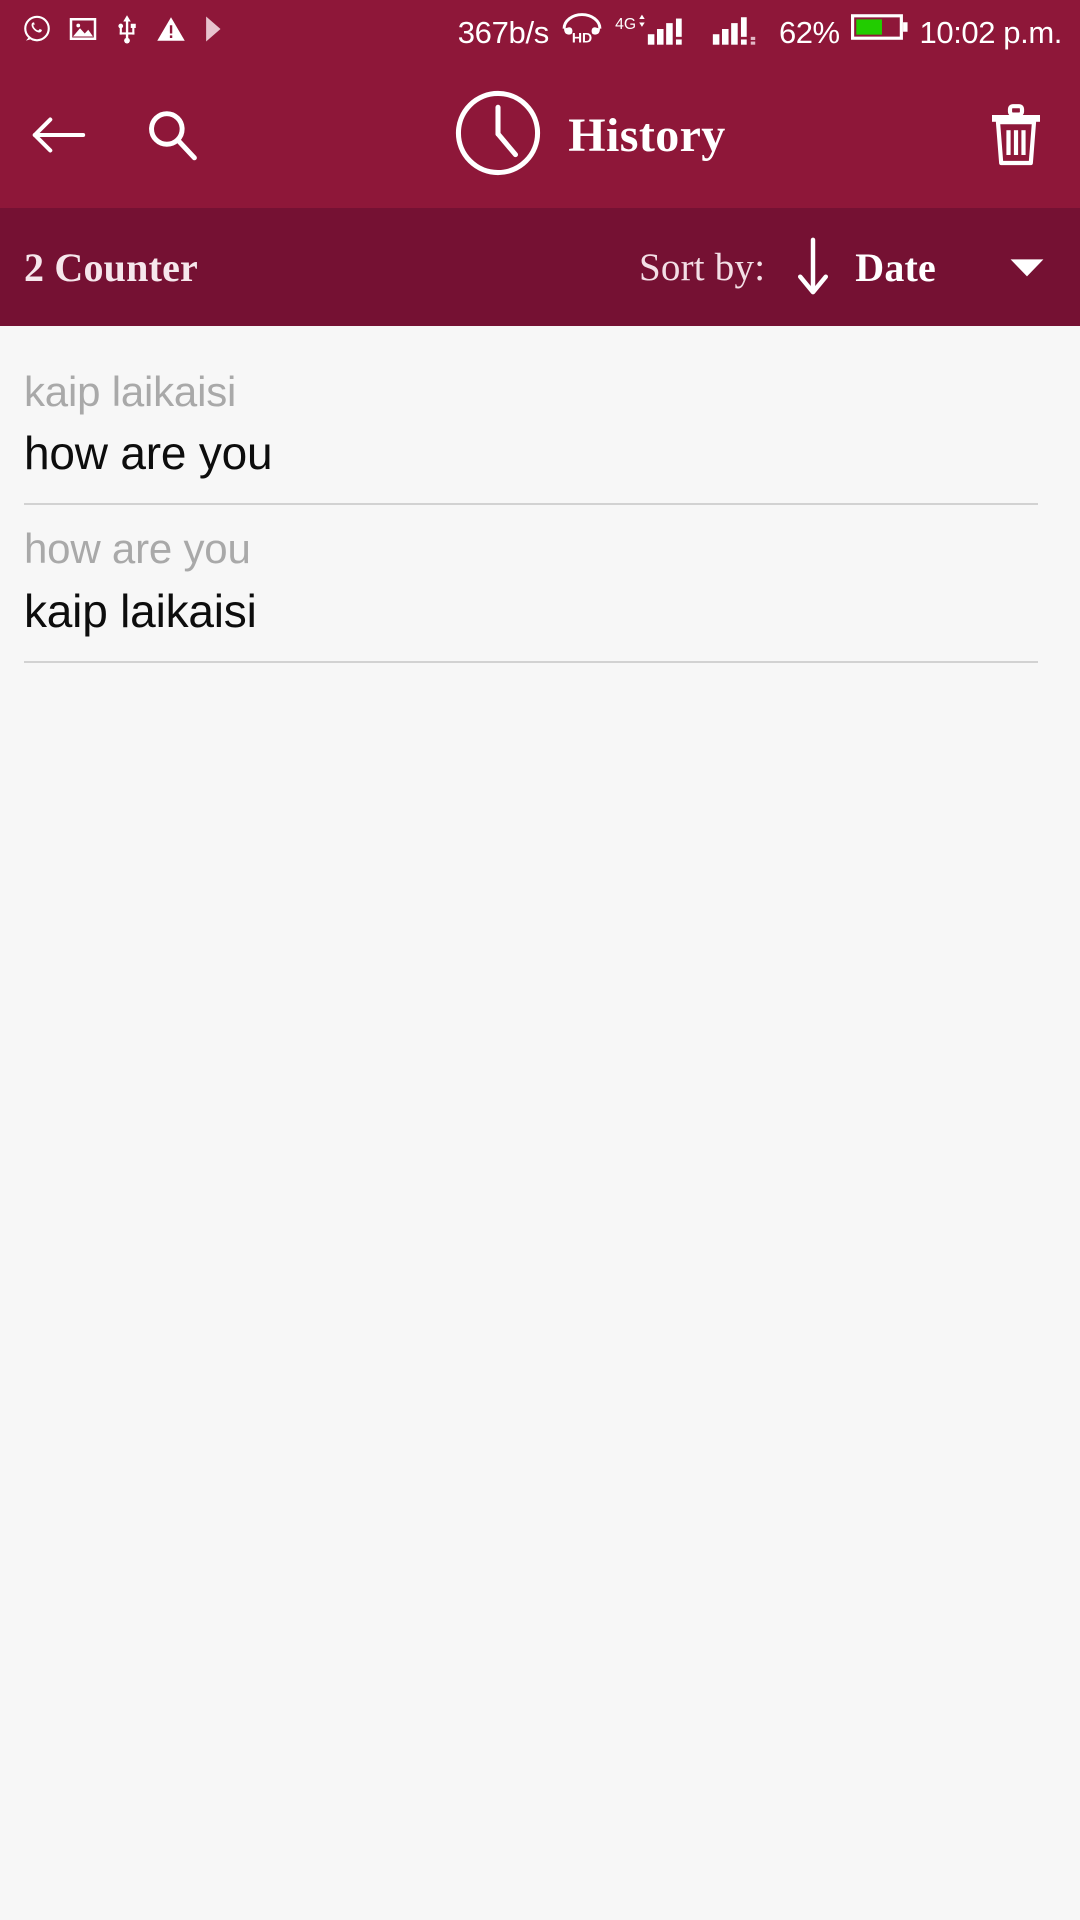 Image resolution: width=1080 pixels, height=1920 pixels. I want to click on hd-voice-icon: HD, so click(582, 30).